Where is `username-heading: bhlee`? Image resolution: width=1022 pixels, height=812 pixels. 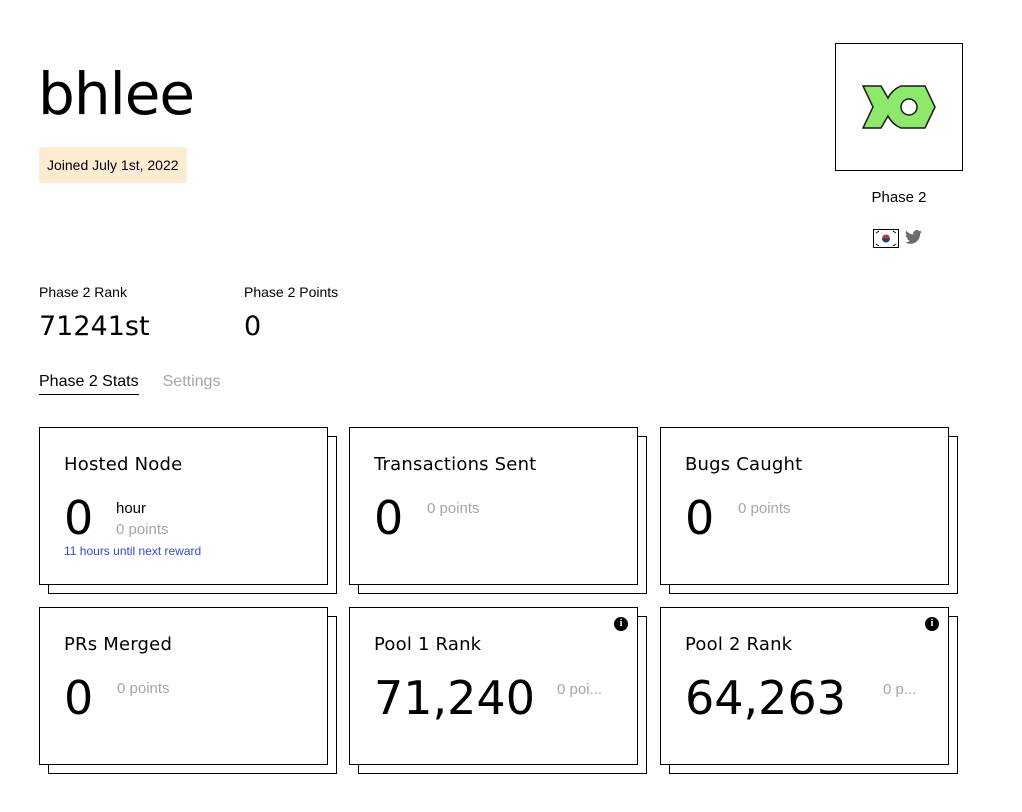
username-heading: bhlee is located at coordinates (116, 94).